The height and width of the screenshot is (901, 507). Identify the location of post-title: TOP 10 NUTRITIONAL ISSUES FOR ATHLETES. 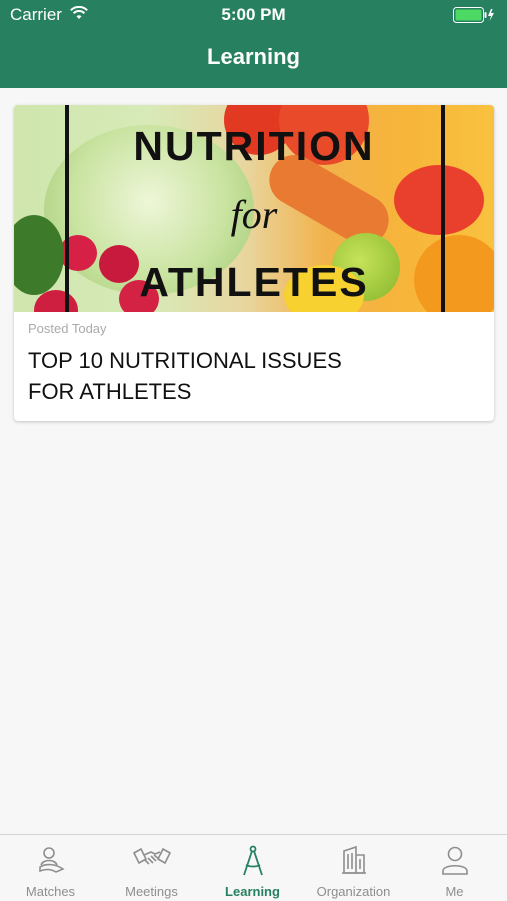
(228, 376).